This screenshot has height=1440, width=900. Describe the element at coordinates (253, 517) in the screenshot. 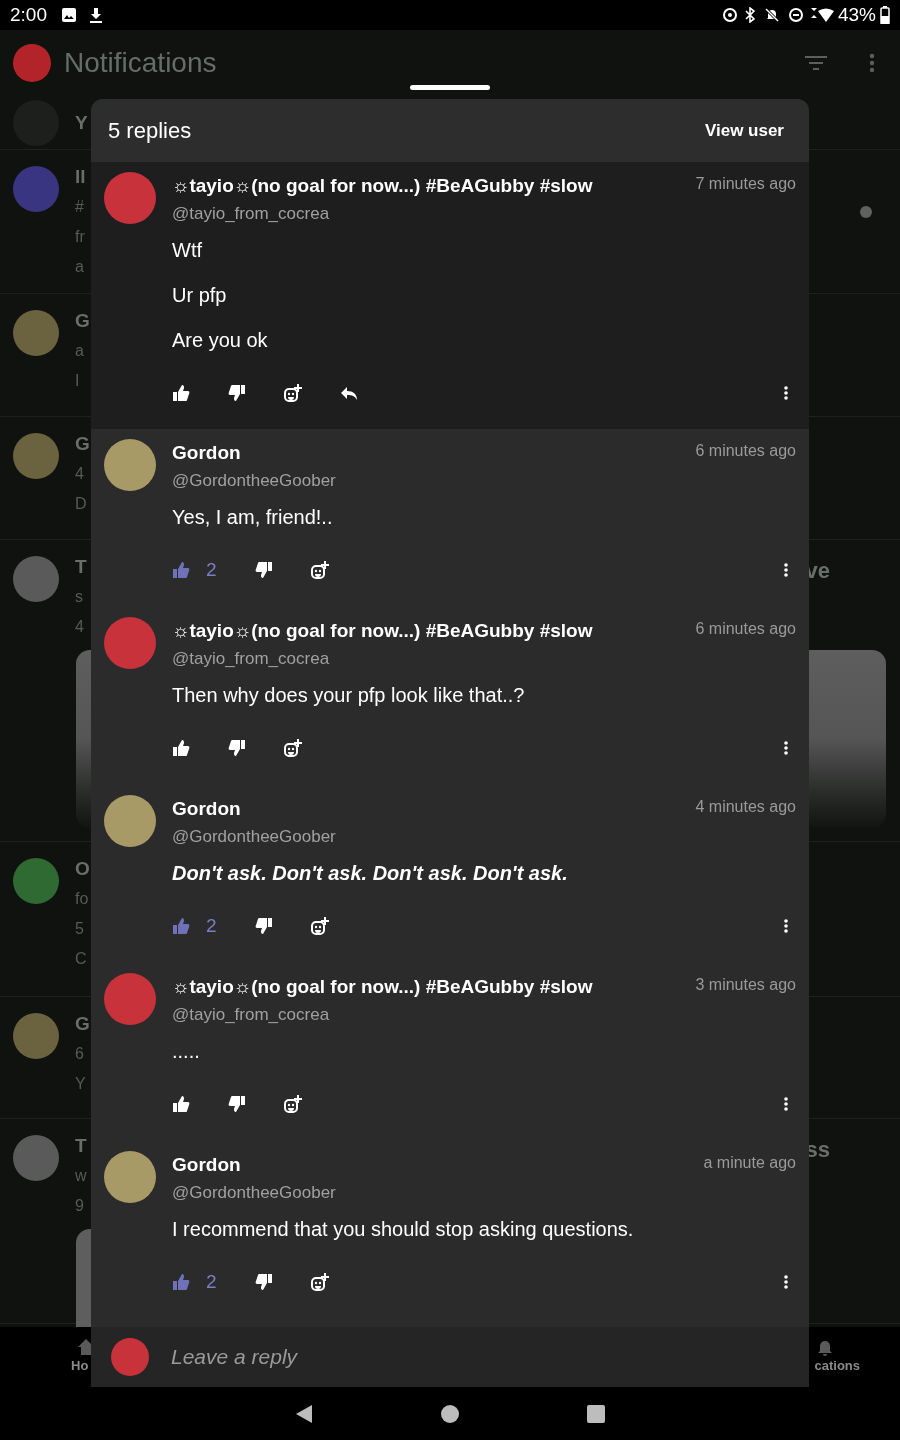

I see `comment-text: Yes, I am, friend!..` at that location.